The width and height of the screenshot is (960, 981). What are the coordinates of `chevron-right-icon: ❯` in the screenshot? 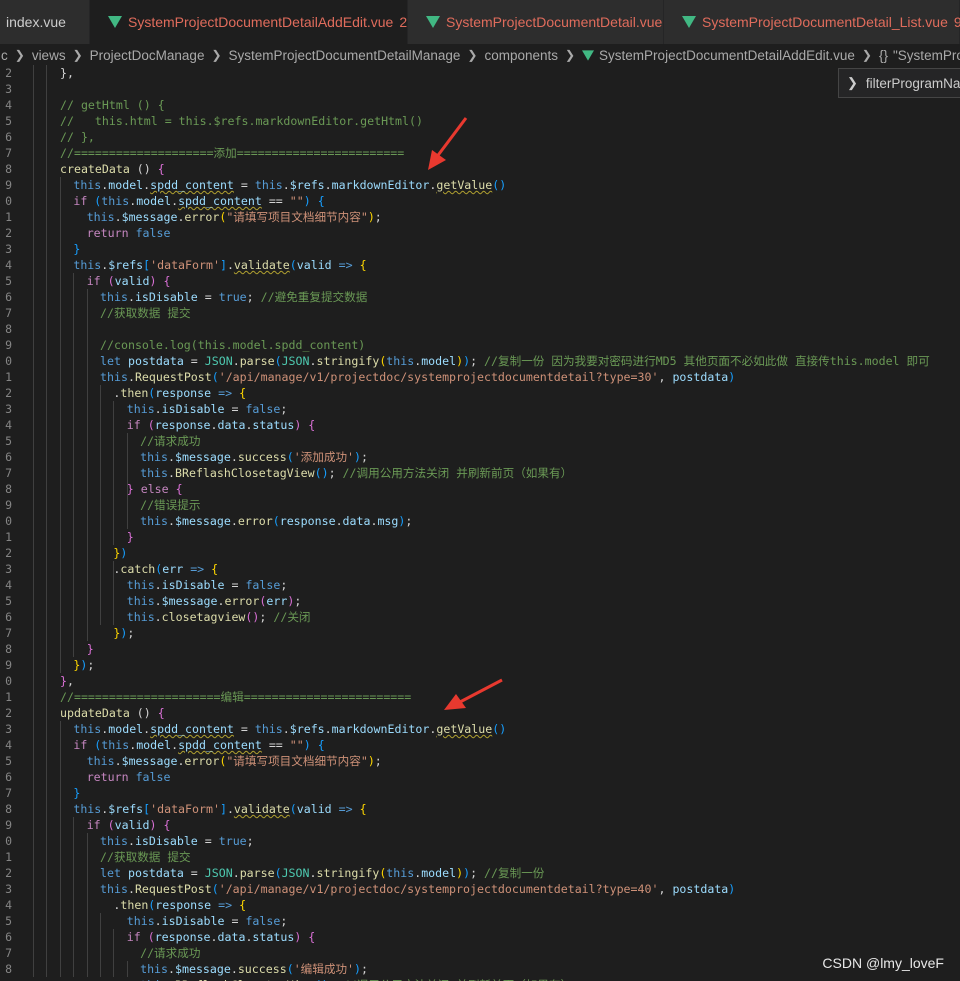 It's located at (852, 83).